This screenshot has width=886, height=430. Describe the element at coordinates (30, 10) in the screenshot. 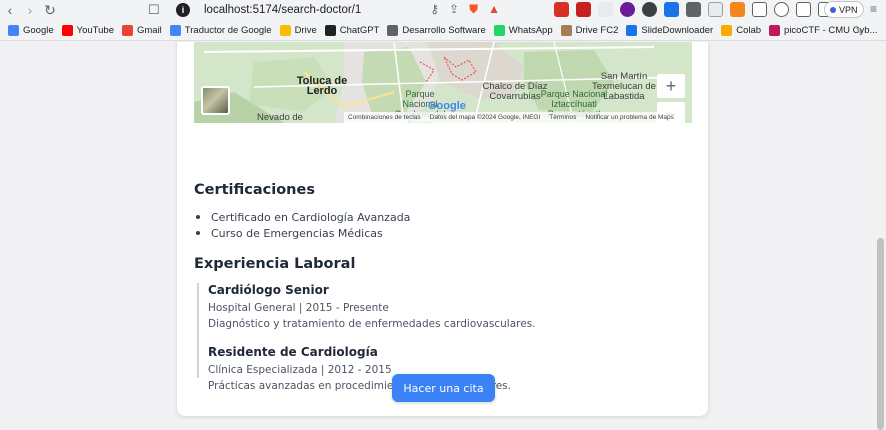

I see `forward-button: ›` at that location.